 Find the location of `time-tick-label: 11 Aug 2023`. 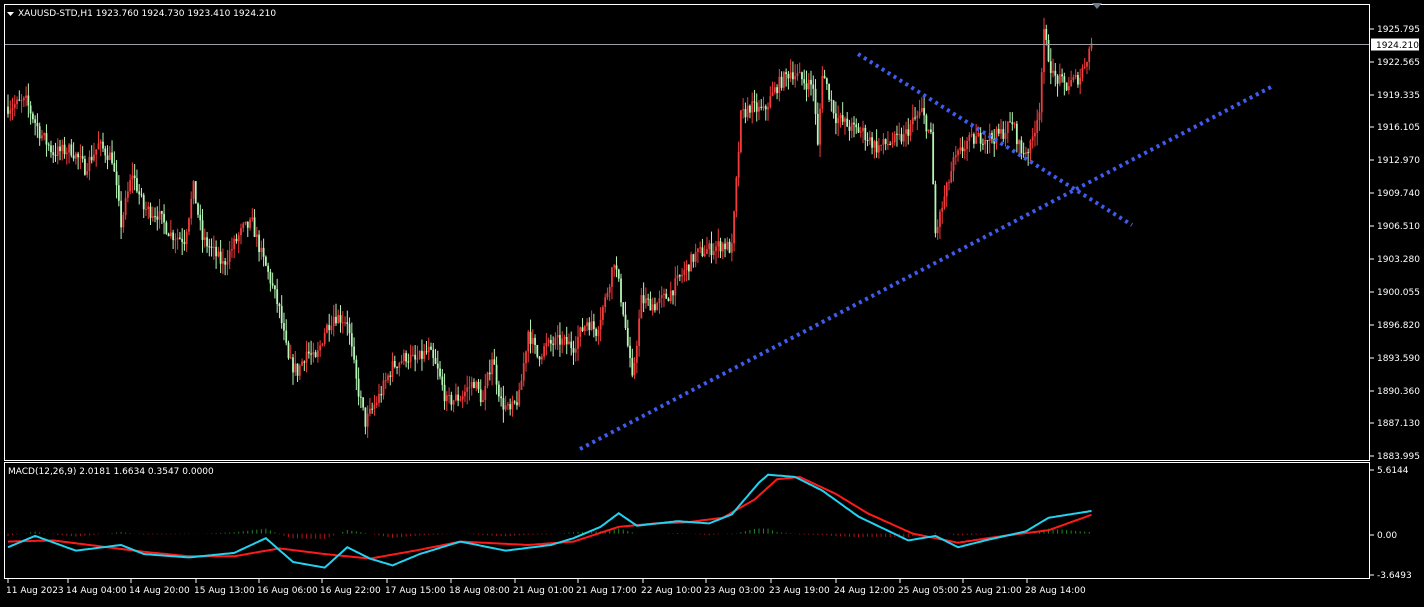

time-tick-label: 11 Aug 2023 is located at coordinates (35, 591).